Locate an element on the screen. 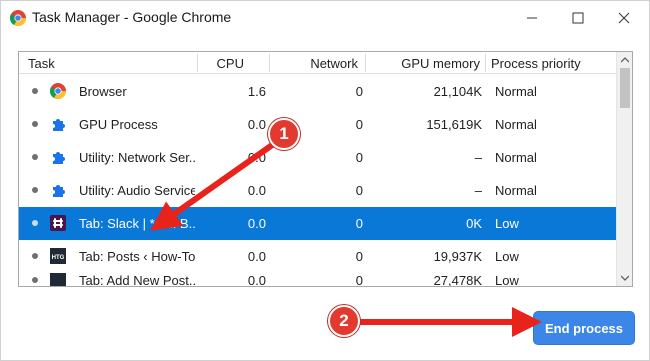 The width and height of the screenshot is (650, 361). title-bar: Task Manager - Google Chrome is located at coordinates (325, 18).